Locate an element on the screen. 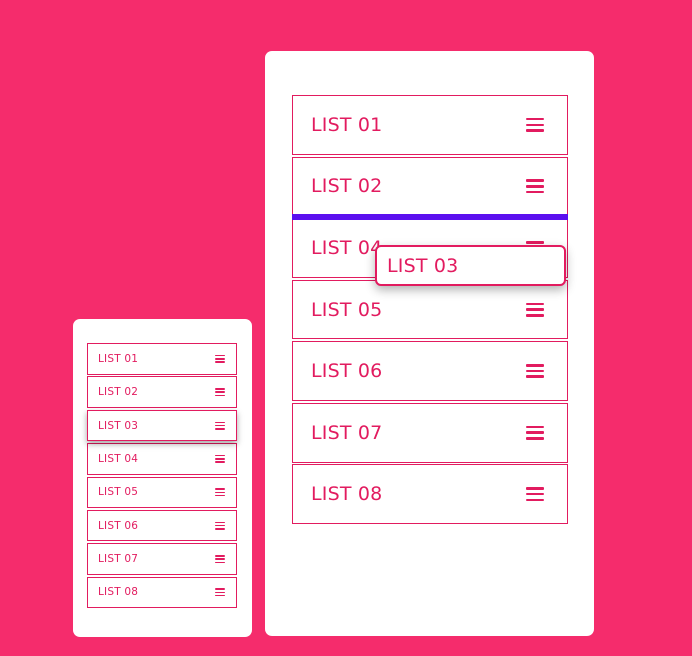  drop-indicator is located at coordinates (430, 217).